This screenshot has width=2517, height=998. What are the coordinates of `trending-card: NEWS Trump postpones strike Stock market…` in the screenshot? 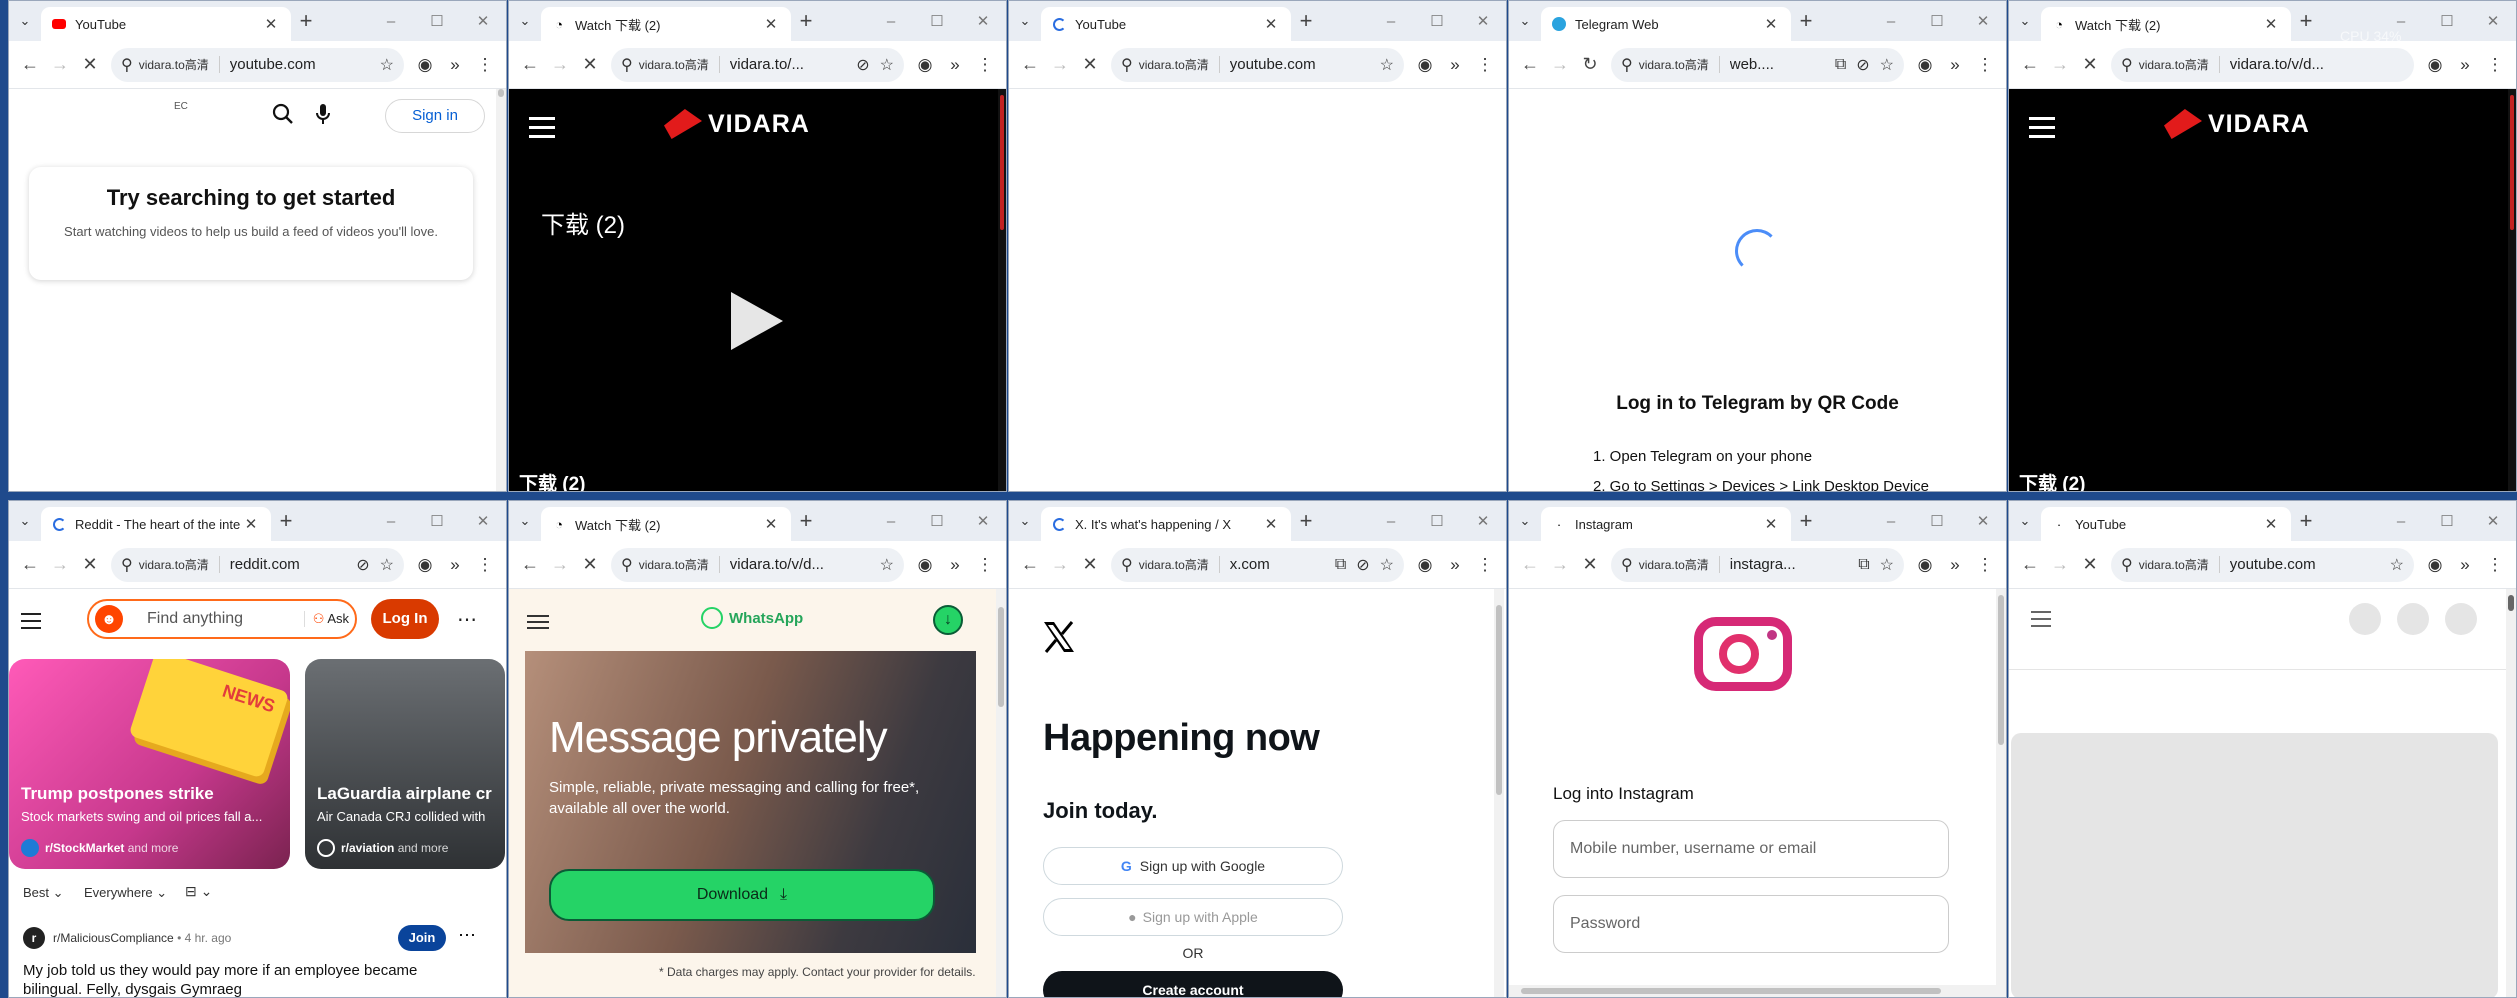 It's located at (149, 764).